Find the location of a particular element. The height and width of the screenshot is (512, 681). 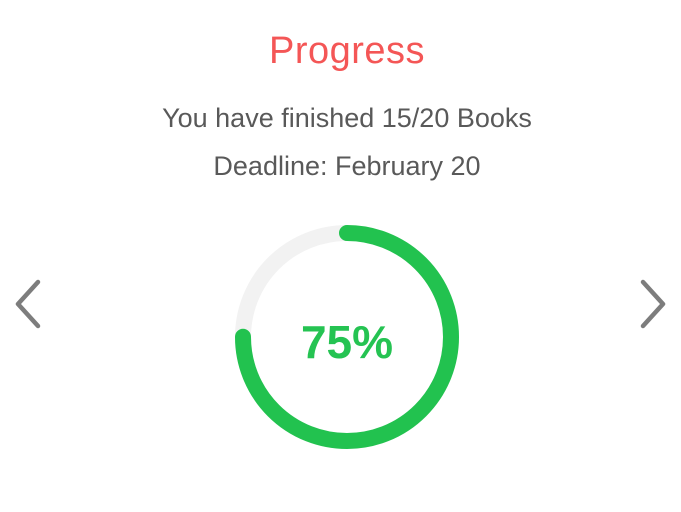

previous-button is located at coordinates (28, 304).